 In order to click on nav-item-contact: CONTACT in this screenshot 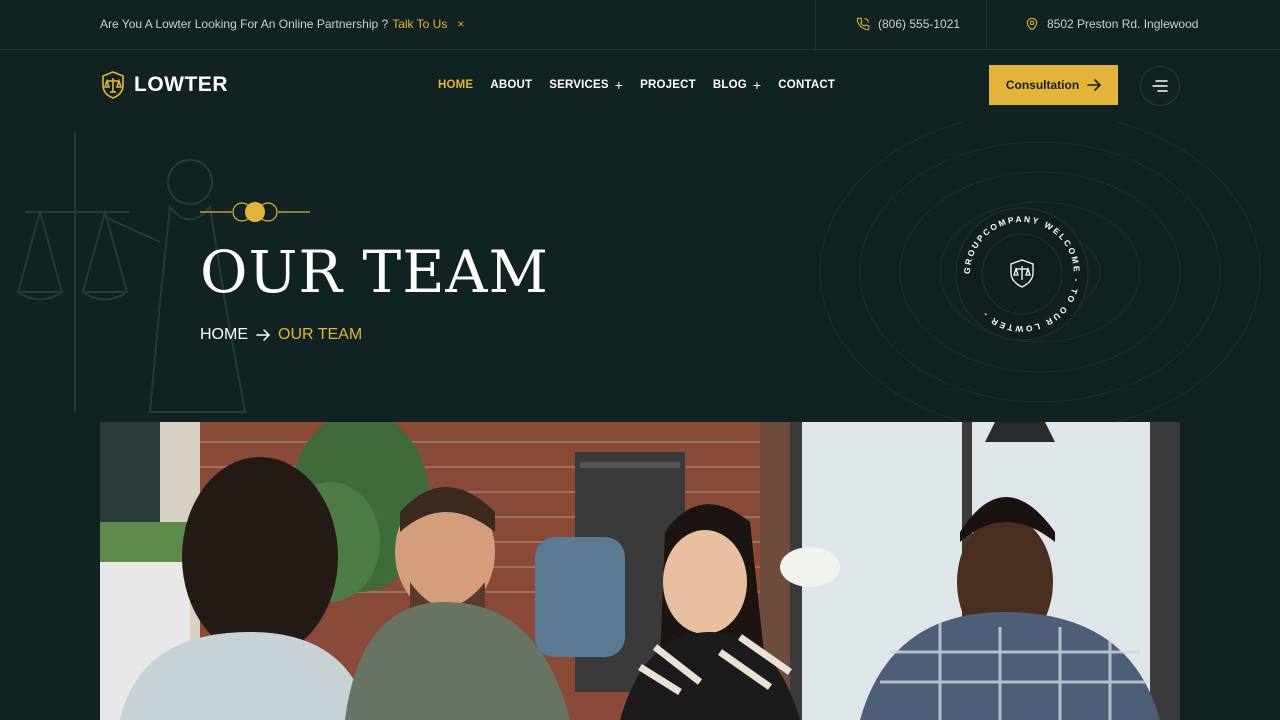, I will do `click(806, 85)`.